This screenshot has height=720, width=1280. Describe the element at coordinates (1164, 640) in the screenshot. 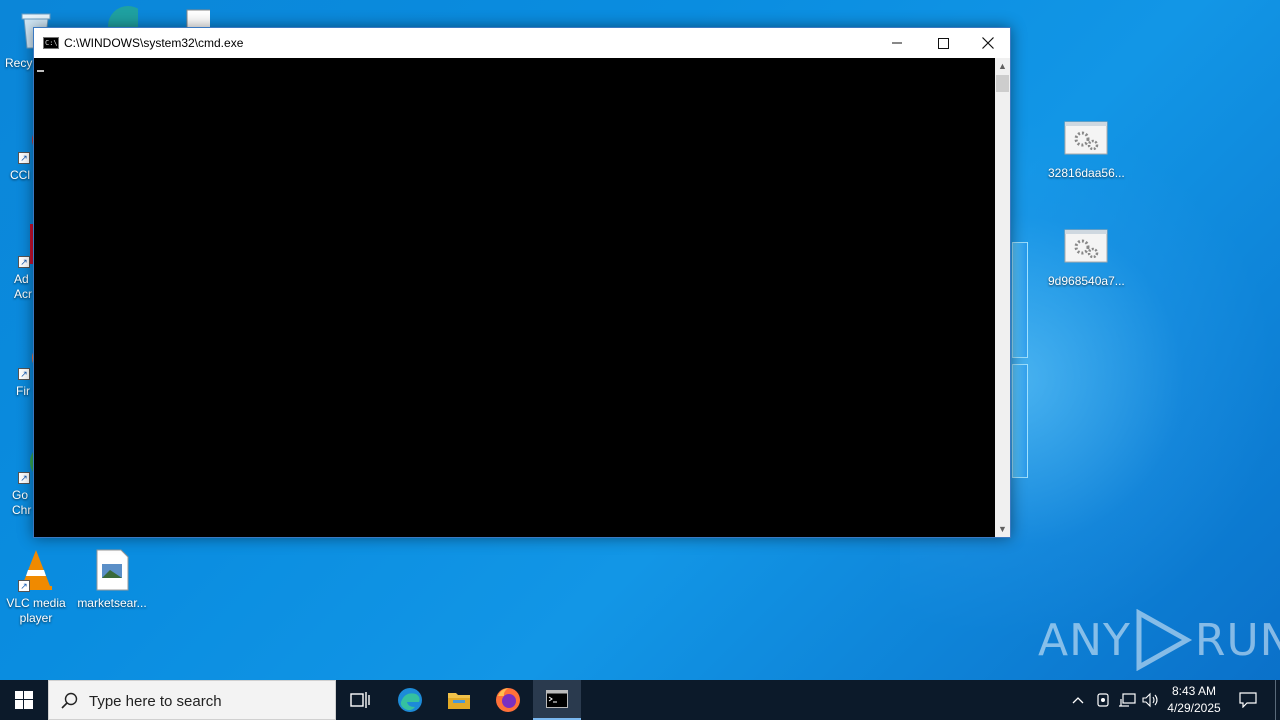

I see `play-triangle-icon` at that location.